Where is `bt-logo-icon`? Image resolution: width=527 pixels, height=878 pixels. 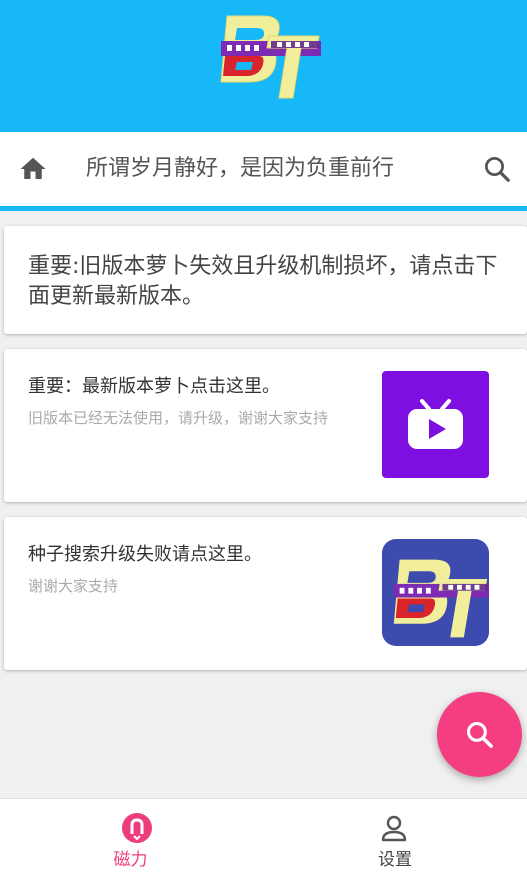 bt-logo-icon is located at coordinates (435, 592).